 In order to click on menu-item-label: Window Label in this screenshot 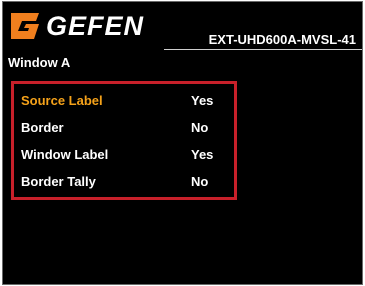, I will do `click(65, 154)`.